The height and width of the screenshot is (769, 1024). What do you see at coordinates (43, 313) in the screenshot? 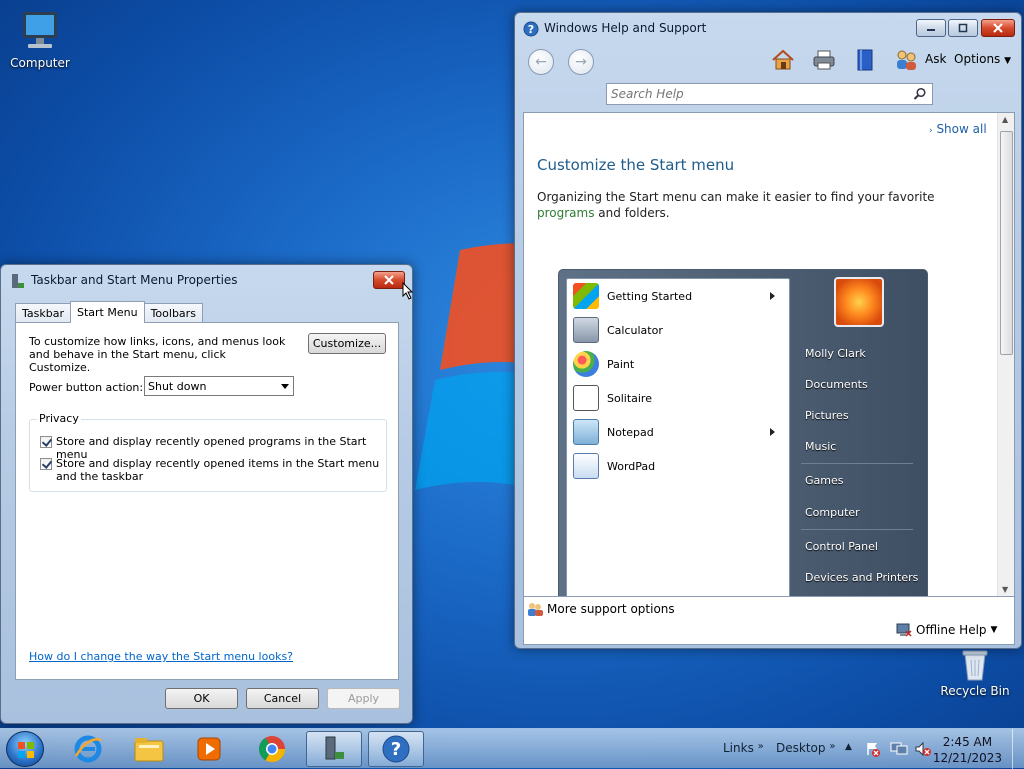
I see `tab-taskbar: Taskbar` at bounding box center [43, 313].